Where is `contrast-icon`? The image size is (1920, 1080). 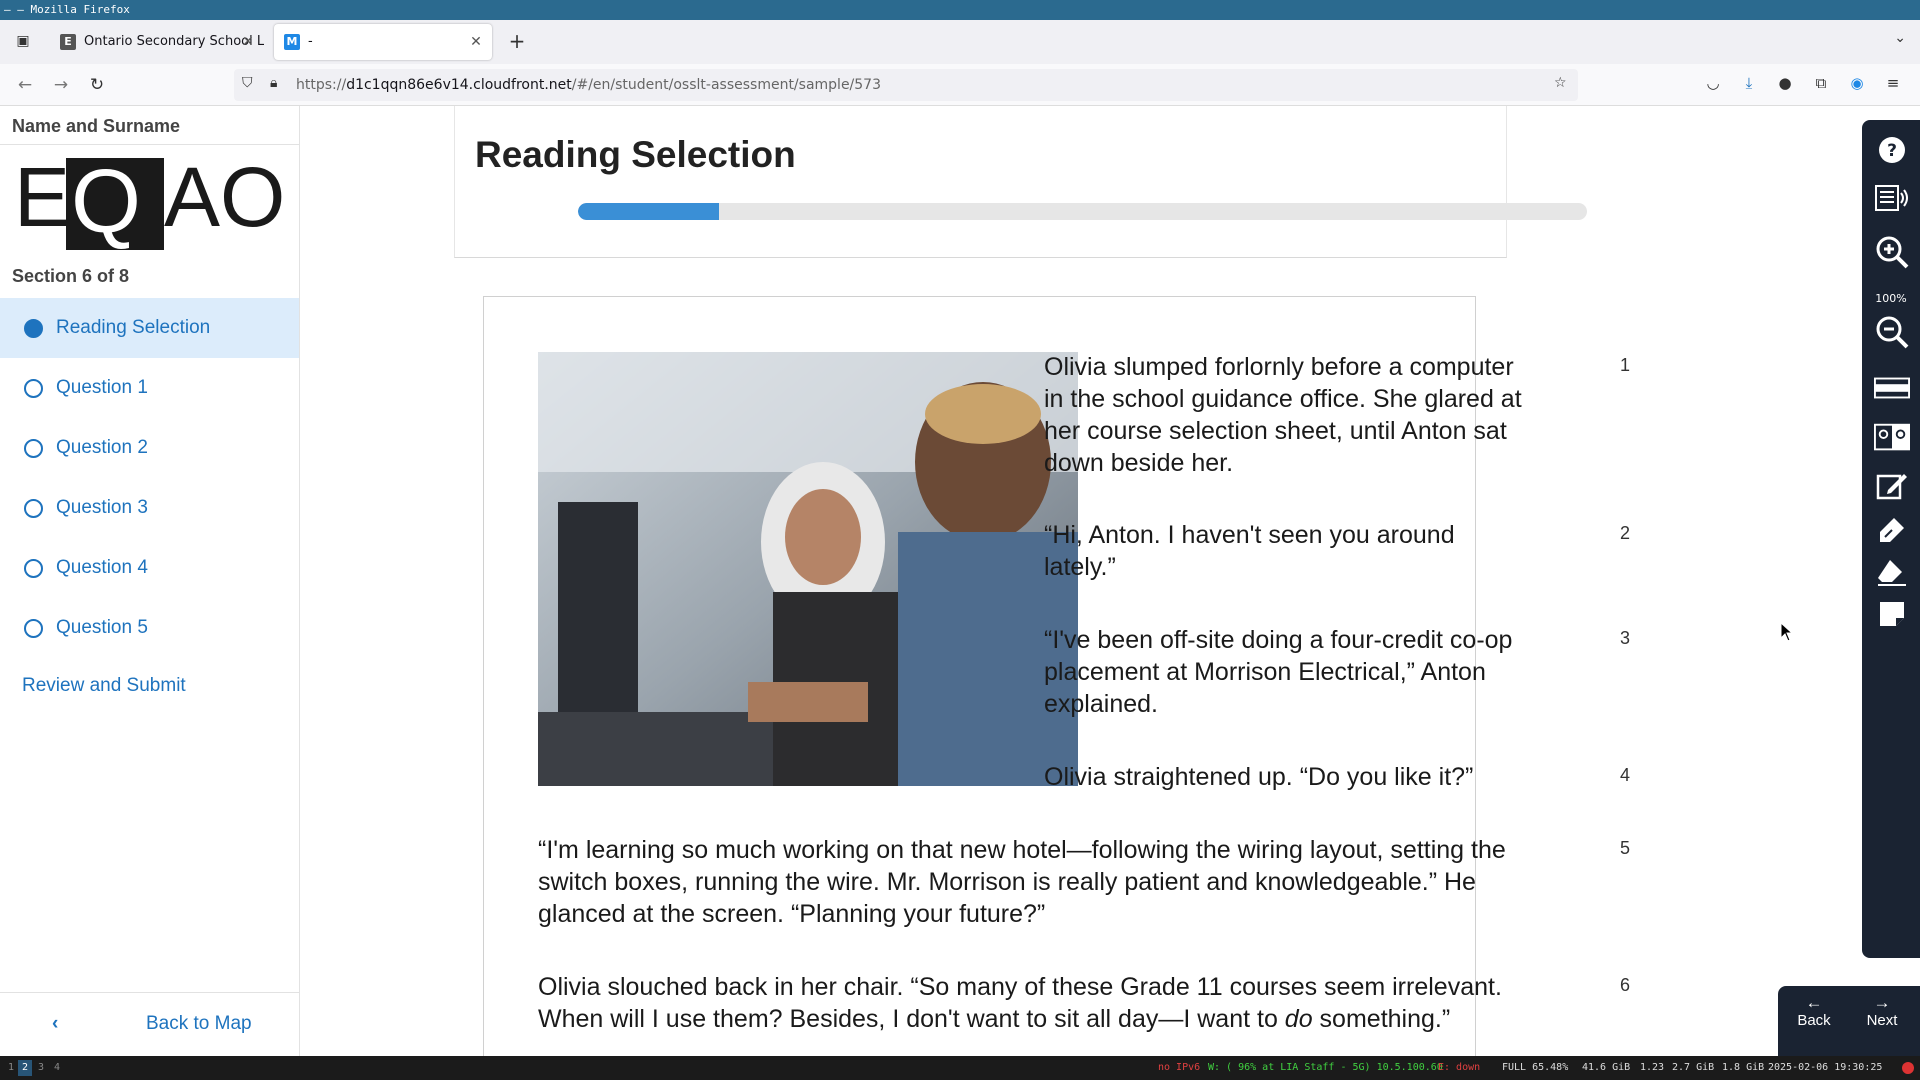
contrast-icon is located at coordinates (1892, 438).